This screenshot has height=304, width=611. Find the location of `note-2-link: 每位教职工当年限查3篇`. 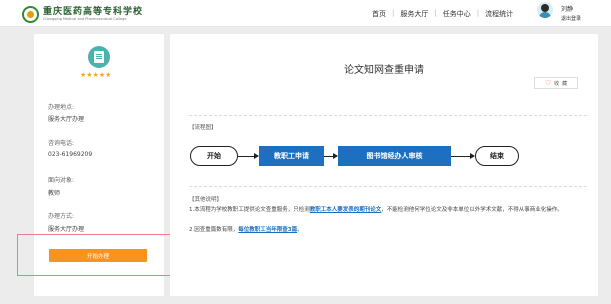

note-2-link: 每位教职工当年限查3篇 is located at coordinates (267, 230).